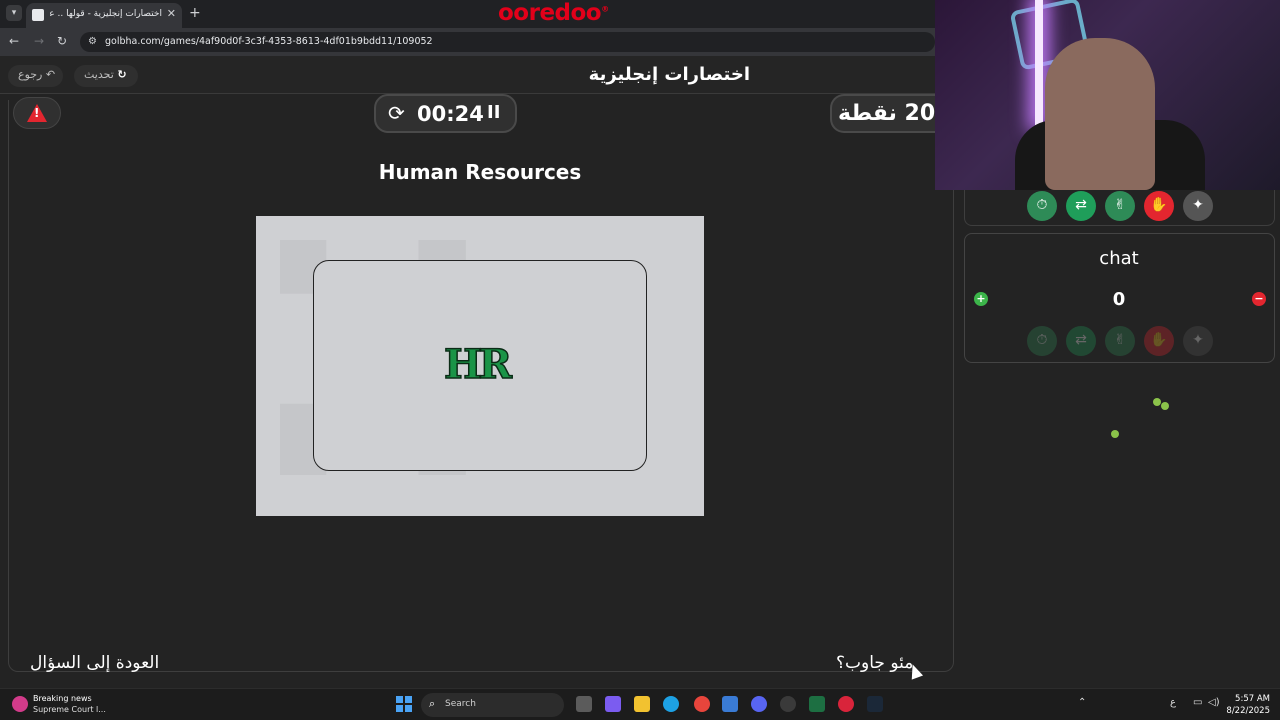 This screenshot has width=1280, height=720. Describe the element at coordinates (14, 41) in the screenshot. I see `back-arrow-icon: ←` at that location.